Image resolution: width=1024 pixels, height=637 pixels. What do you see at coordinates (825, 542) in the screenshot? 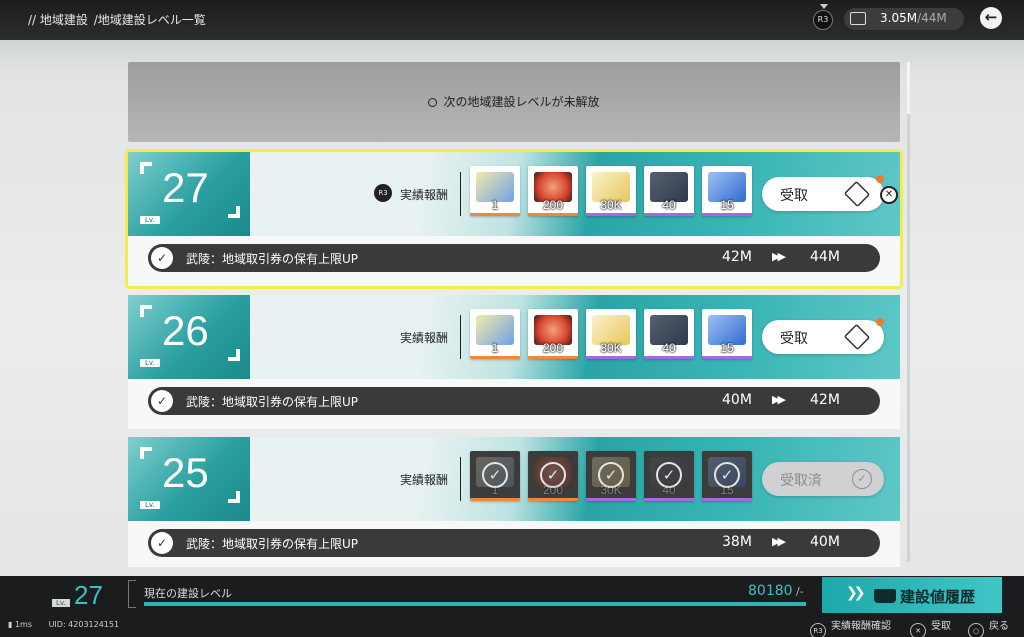
I see `effect-to: 40M` at bounding box center [825, 542].